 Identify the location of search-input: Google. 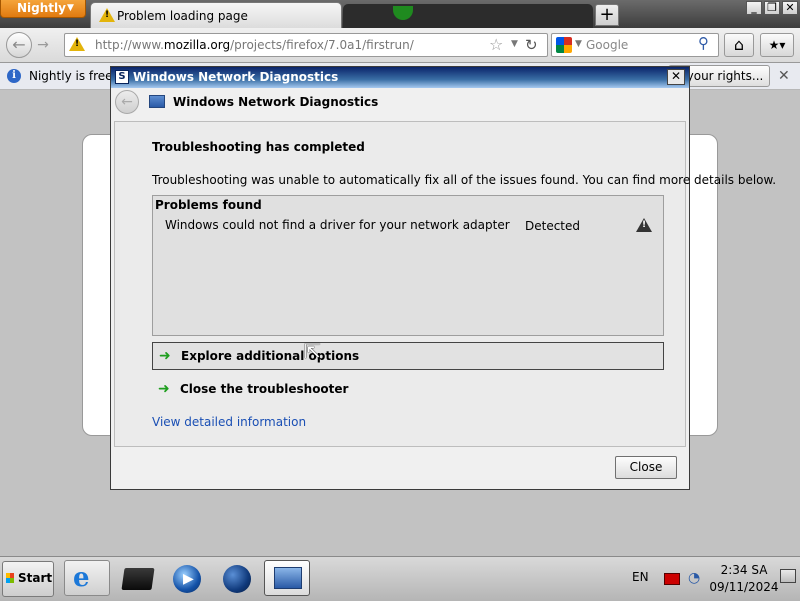
(607, 45).